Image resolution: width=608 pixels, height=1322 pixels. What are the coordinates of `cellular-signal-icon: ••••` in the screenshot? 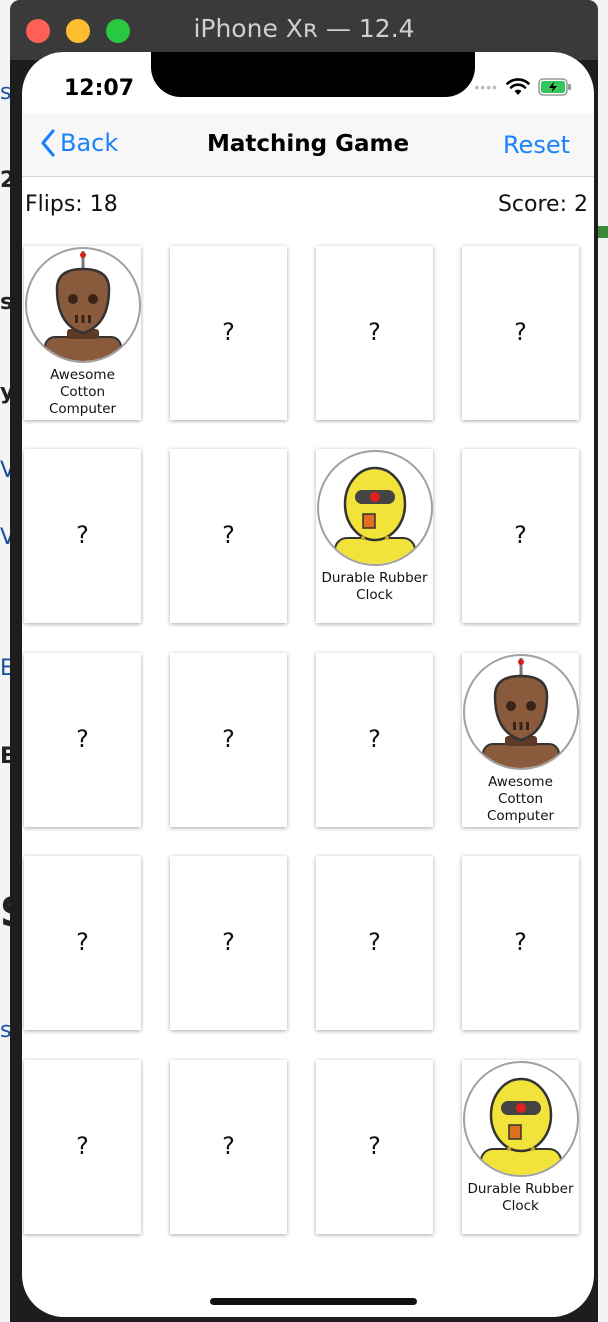 It's located at (486, 87).